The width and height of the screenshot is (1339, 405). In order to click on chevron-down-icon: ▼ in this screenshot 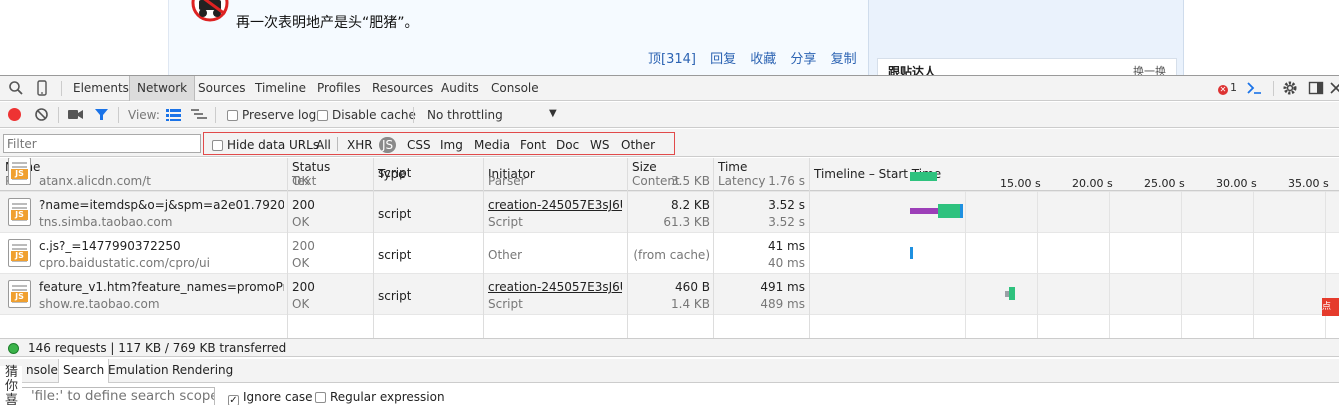, I will do `click(553, 113)`.